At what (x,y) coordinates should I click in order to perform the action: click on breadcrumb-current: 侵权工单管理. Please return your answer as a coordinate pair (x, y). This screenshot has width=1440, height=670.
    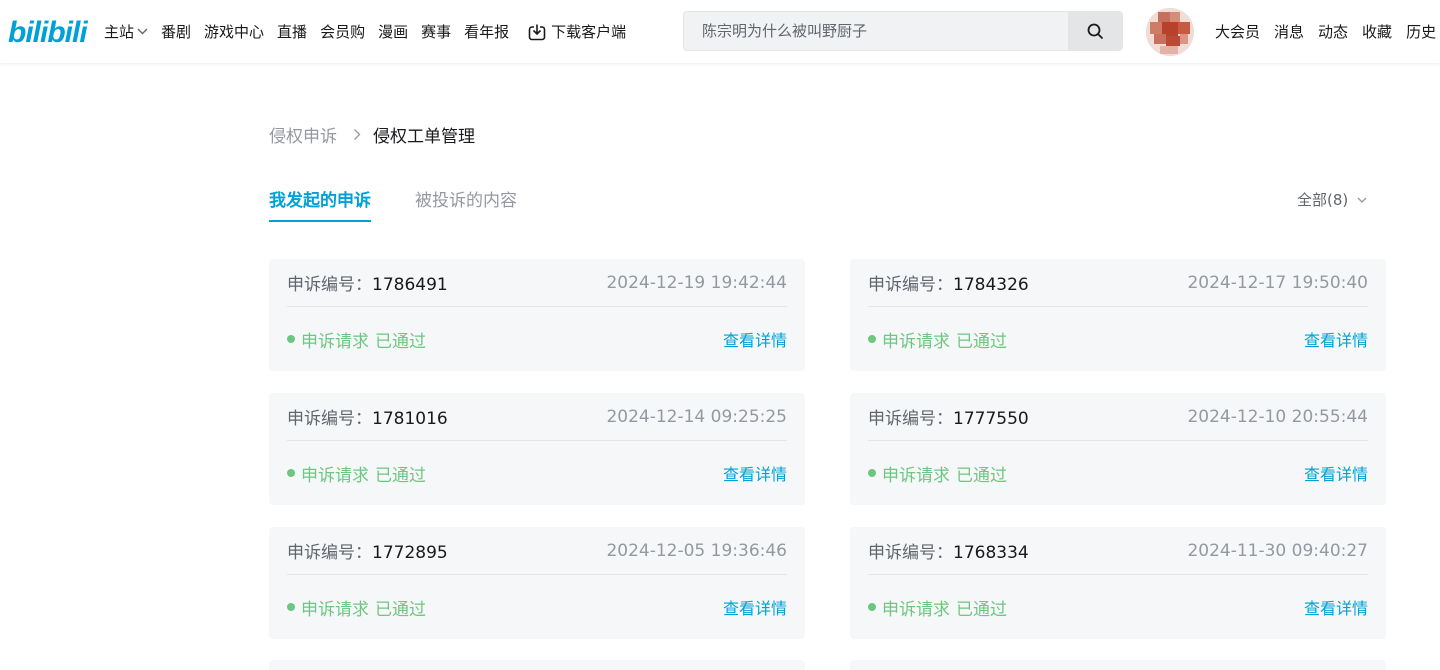
    Looking at the image, I should click on (424, 137).